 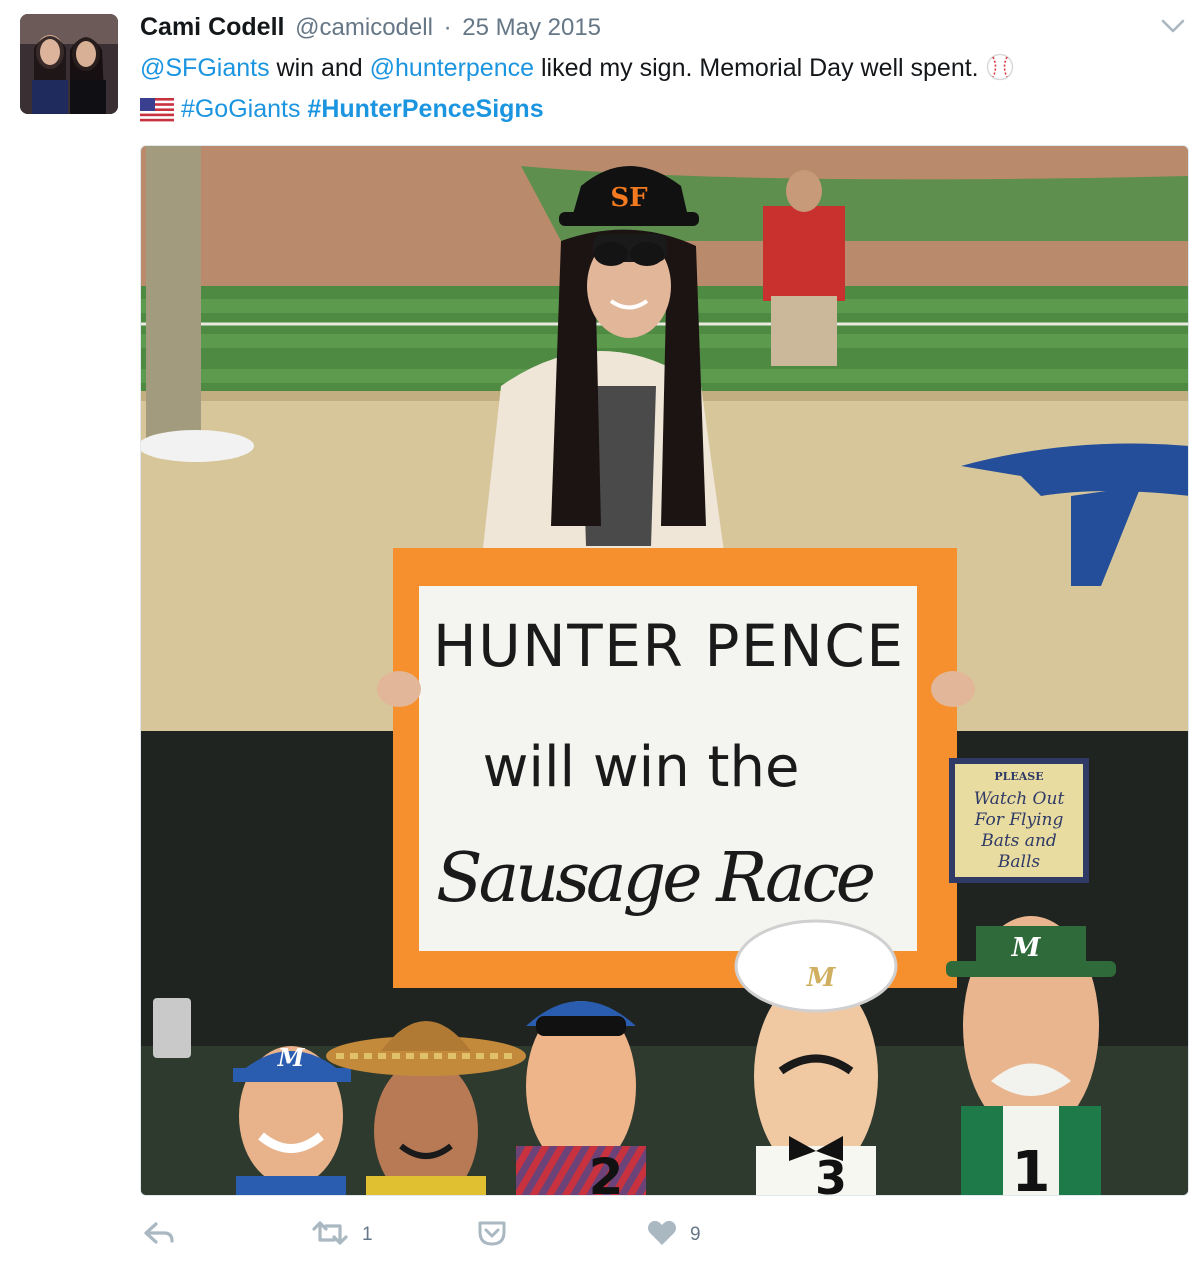 I want to click on profile-avatar, so click(x=69, y=64).